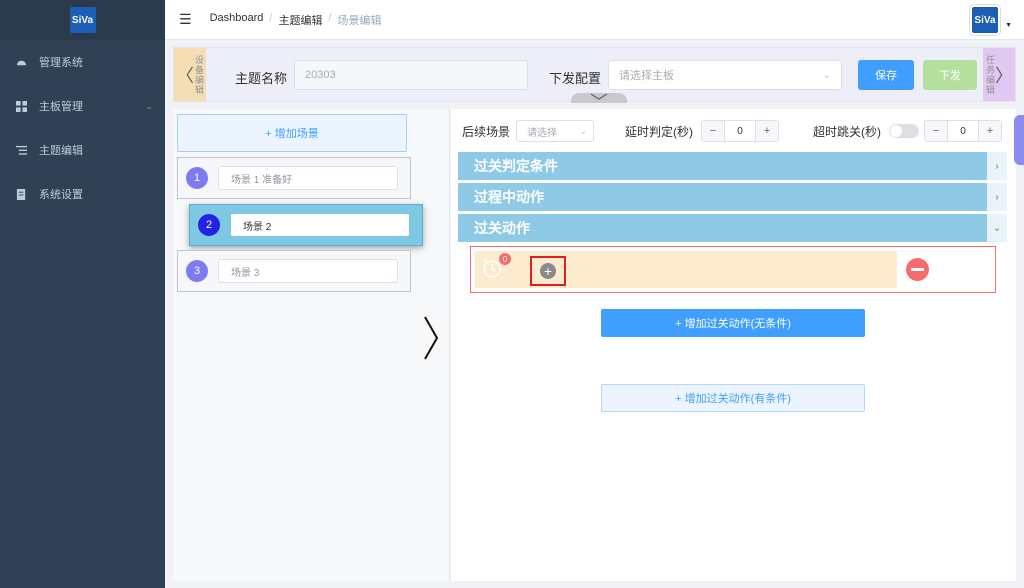  I want to click on sidebar-item-label: 系统设置, so click(61, 195).